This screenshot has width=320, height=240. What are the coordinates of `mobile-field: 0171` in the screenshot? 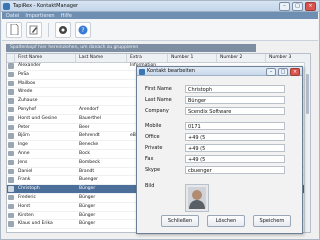 It's located at (235, 126).